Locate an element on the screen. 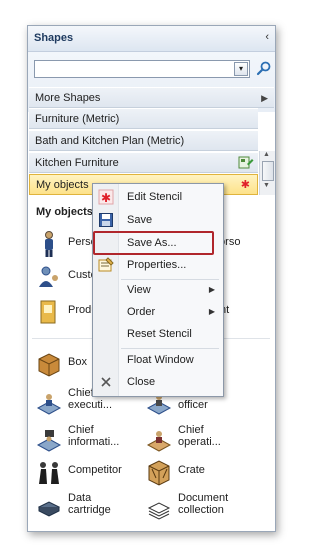 Image resolution: width=320 pixels, height=550 pixels. search-input: ▾ is located at coordinates (142, 69).